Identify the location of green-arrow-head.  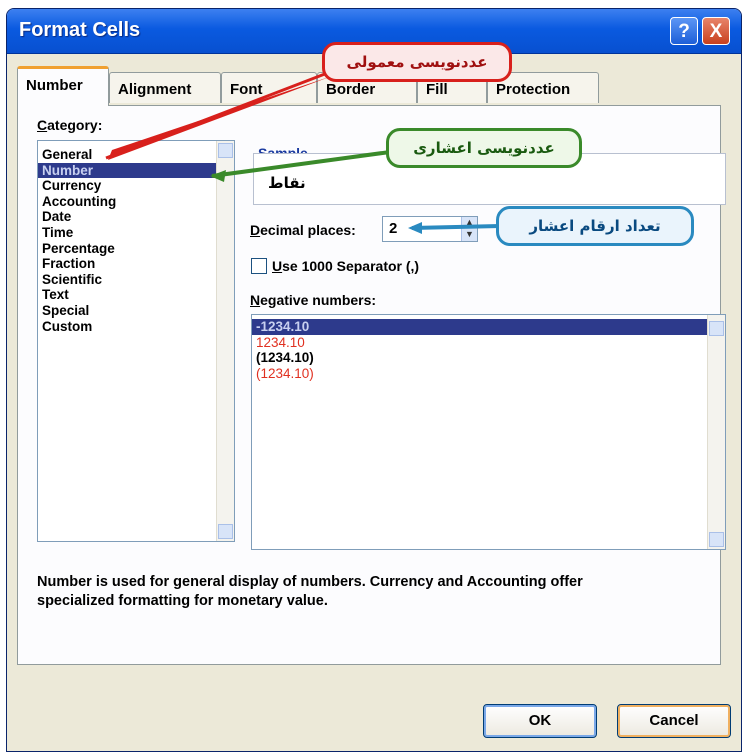
(218, 176).